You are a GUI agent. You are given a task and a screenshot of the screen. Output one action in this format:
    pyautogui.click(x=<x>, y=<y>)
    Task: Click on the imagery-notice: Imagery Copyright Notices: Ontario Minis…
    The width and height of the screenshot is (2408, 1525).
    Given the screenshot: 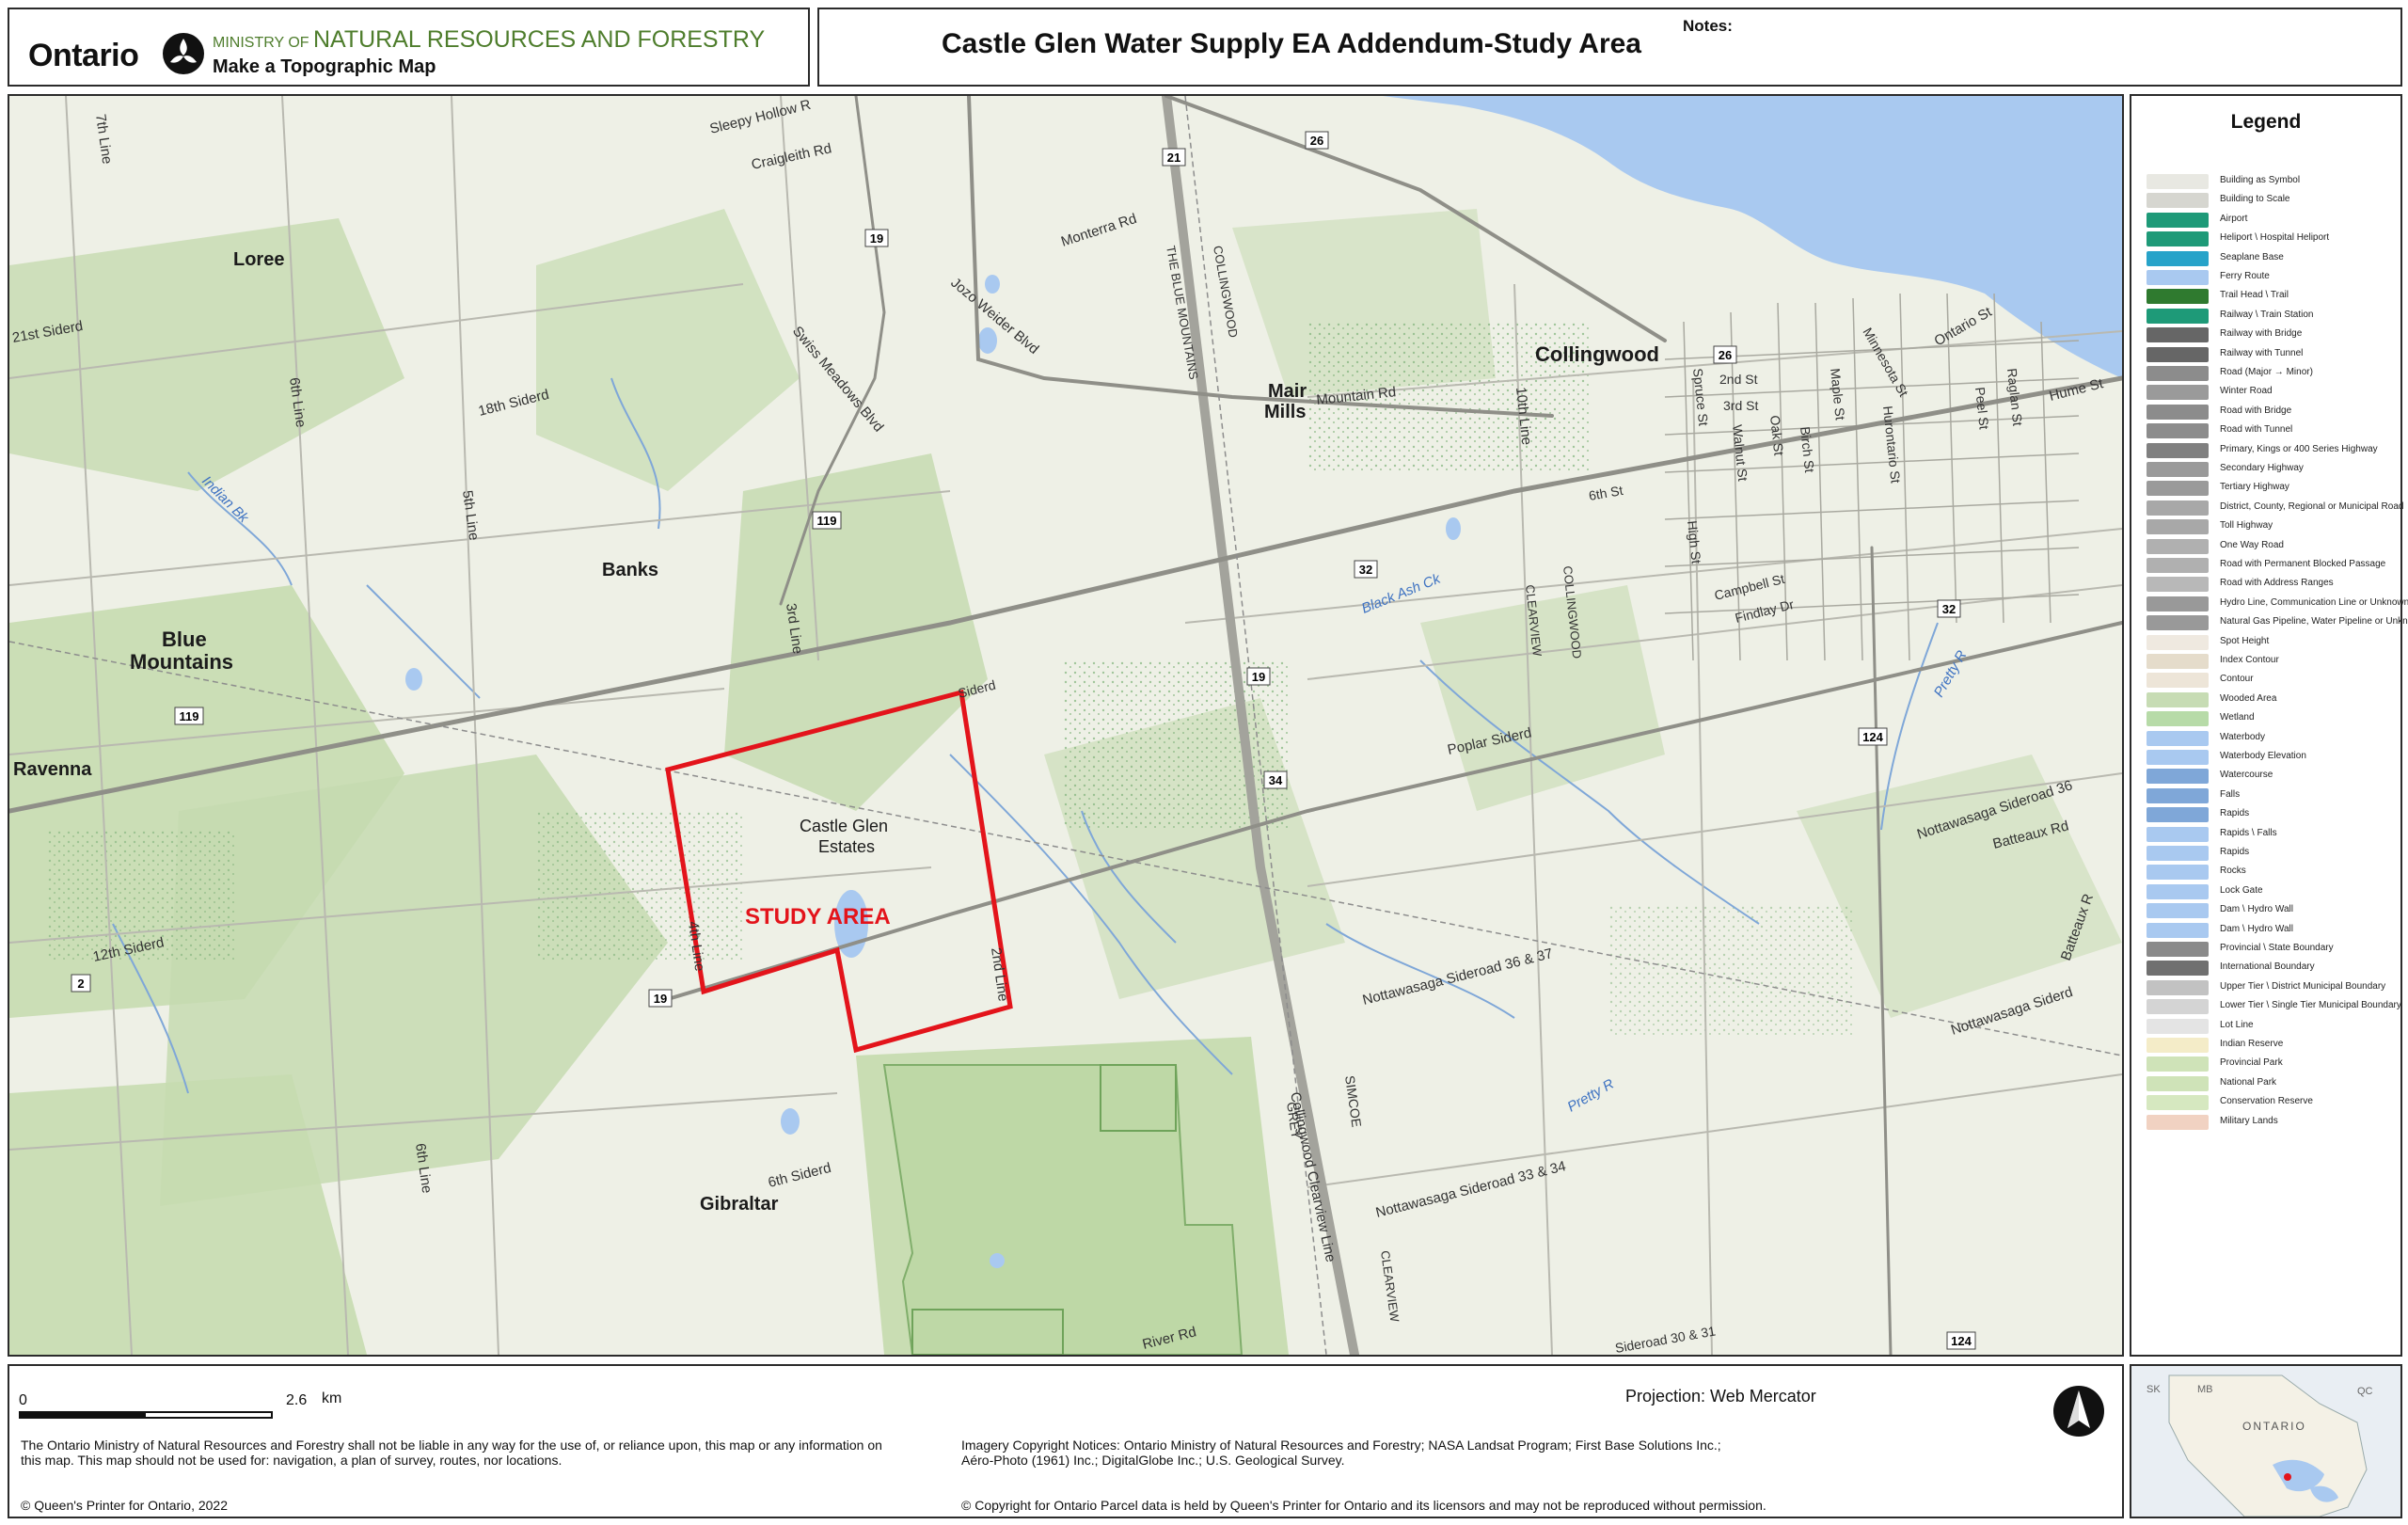 What is the action you would take?
    pyautogui.click(x=1341, y=1453)
    